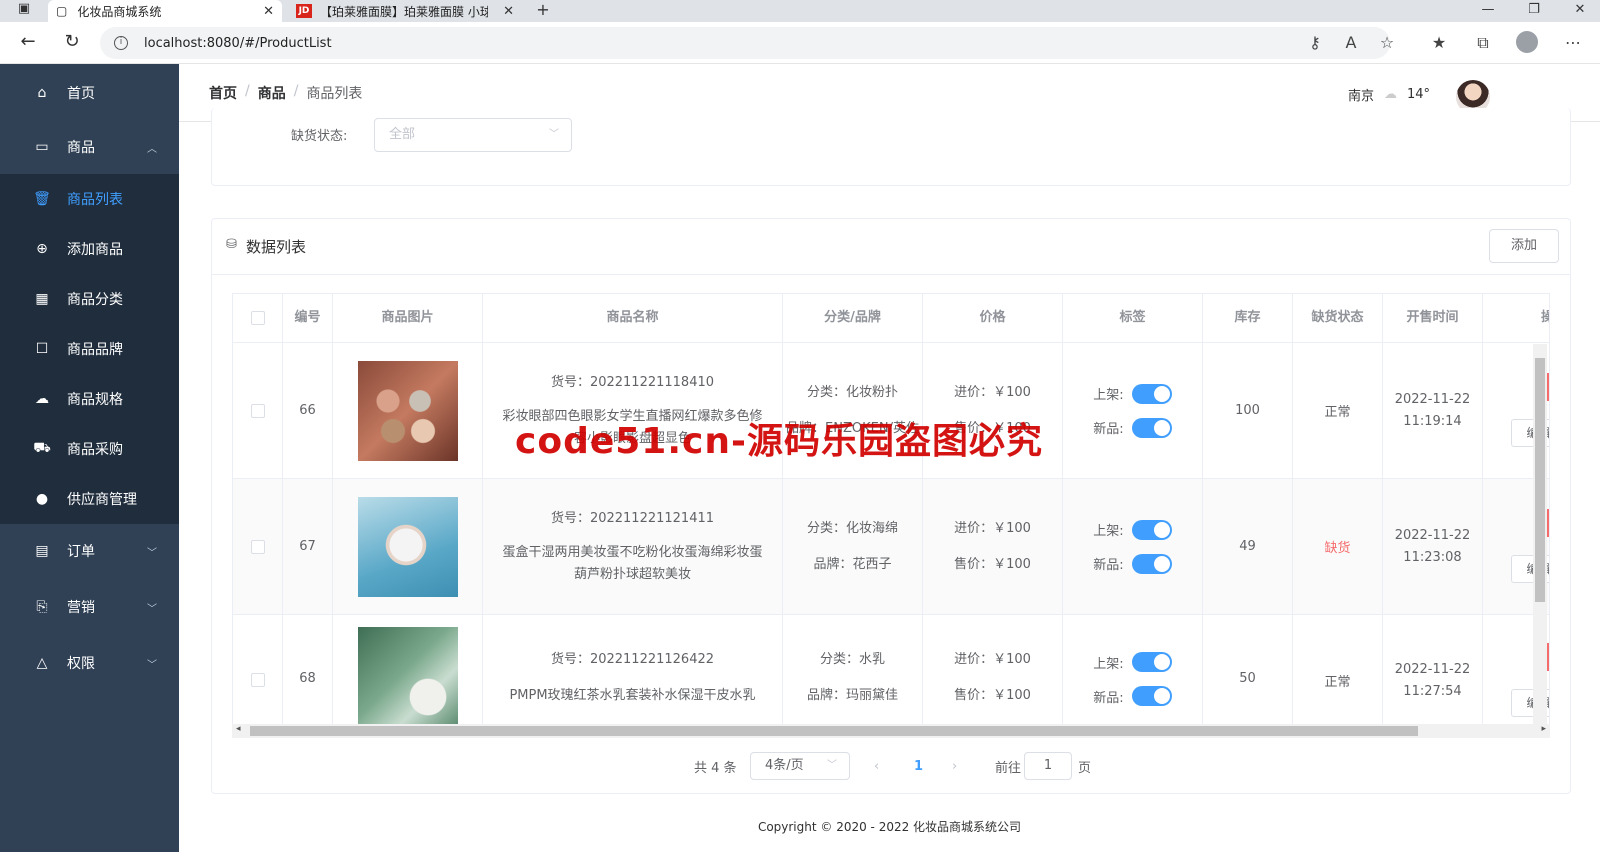 The width and height of the screenshot is (1600, 852). I want to click on tab-title: 化妆品商城系统, so click(119, 11).